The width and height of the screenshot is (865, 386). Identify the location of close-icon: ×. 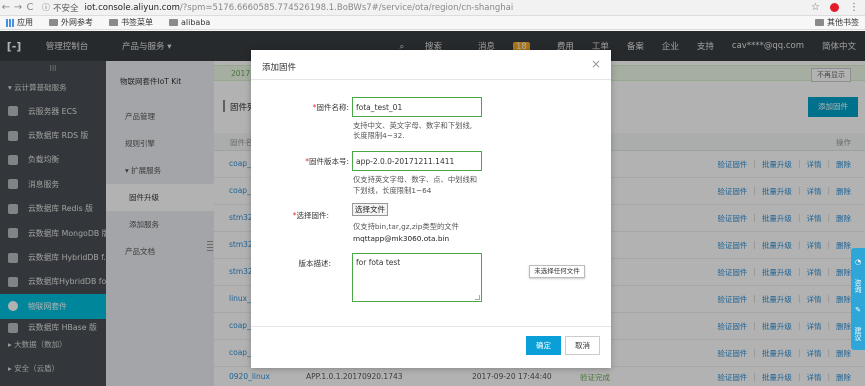
(596, 64).